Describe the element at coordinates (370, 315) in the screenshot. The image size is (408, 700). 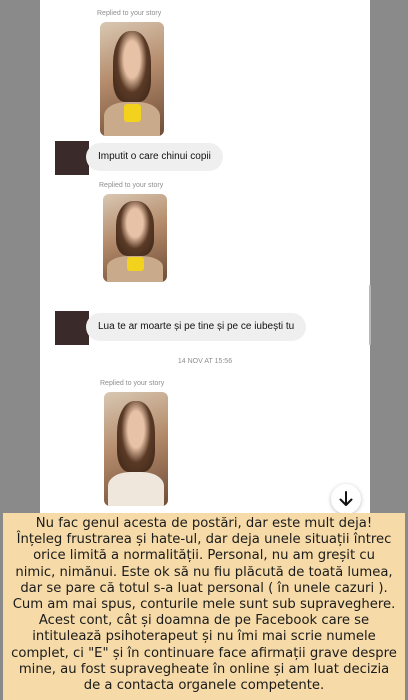
I see `scrollbar` at that location.